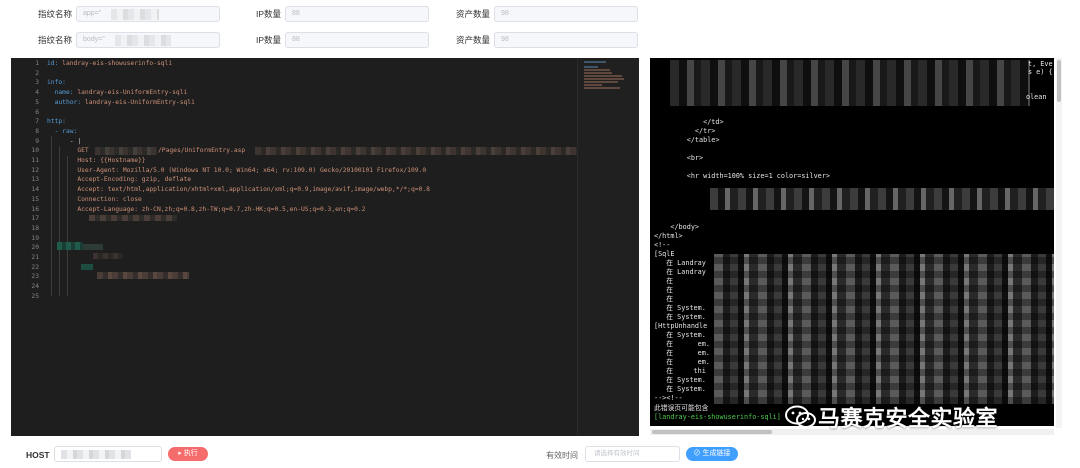 The image size is (1080, 468). I want to click on filter-row-1: 指纹名称 app=" IP数量 88 资产数量 98, so click(540, 15).